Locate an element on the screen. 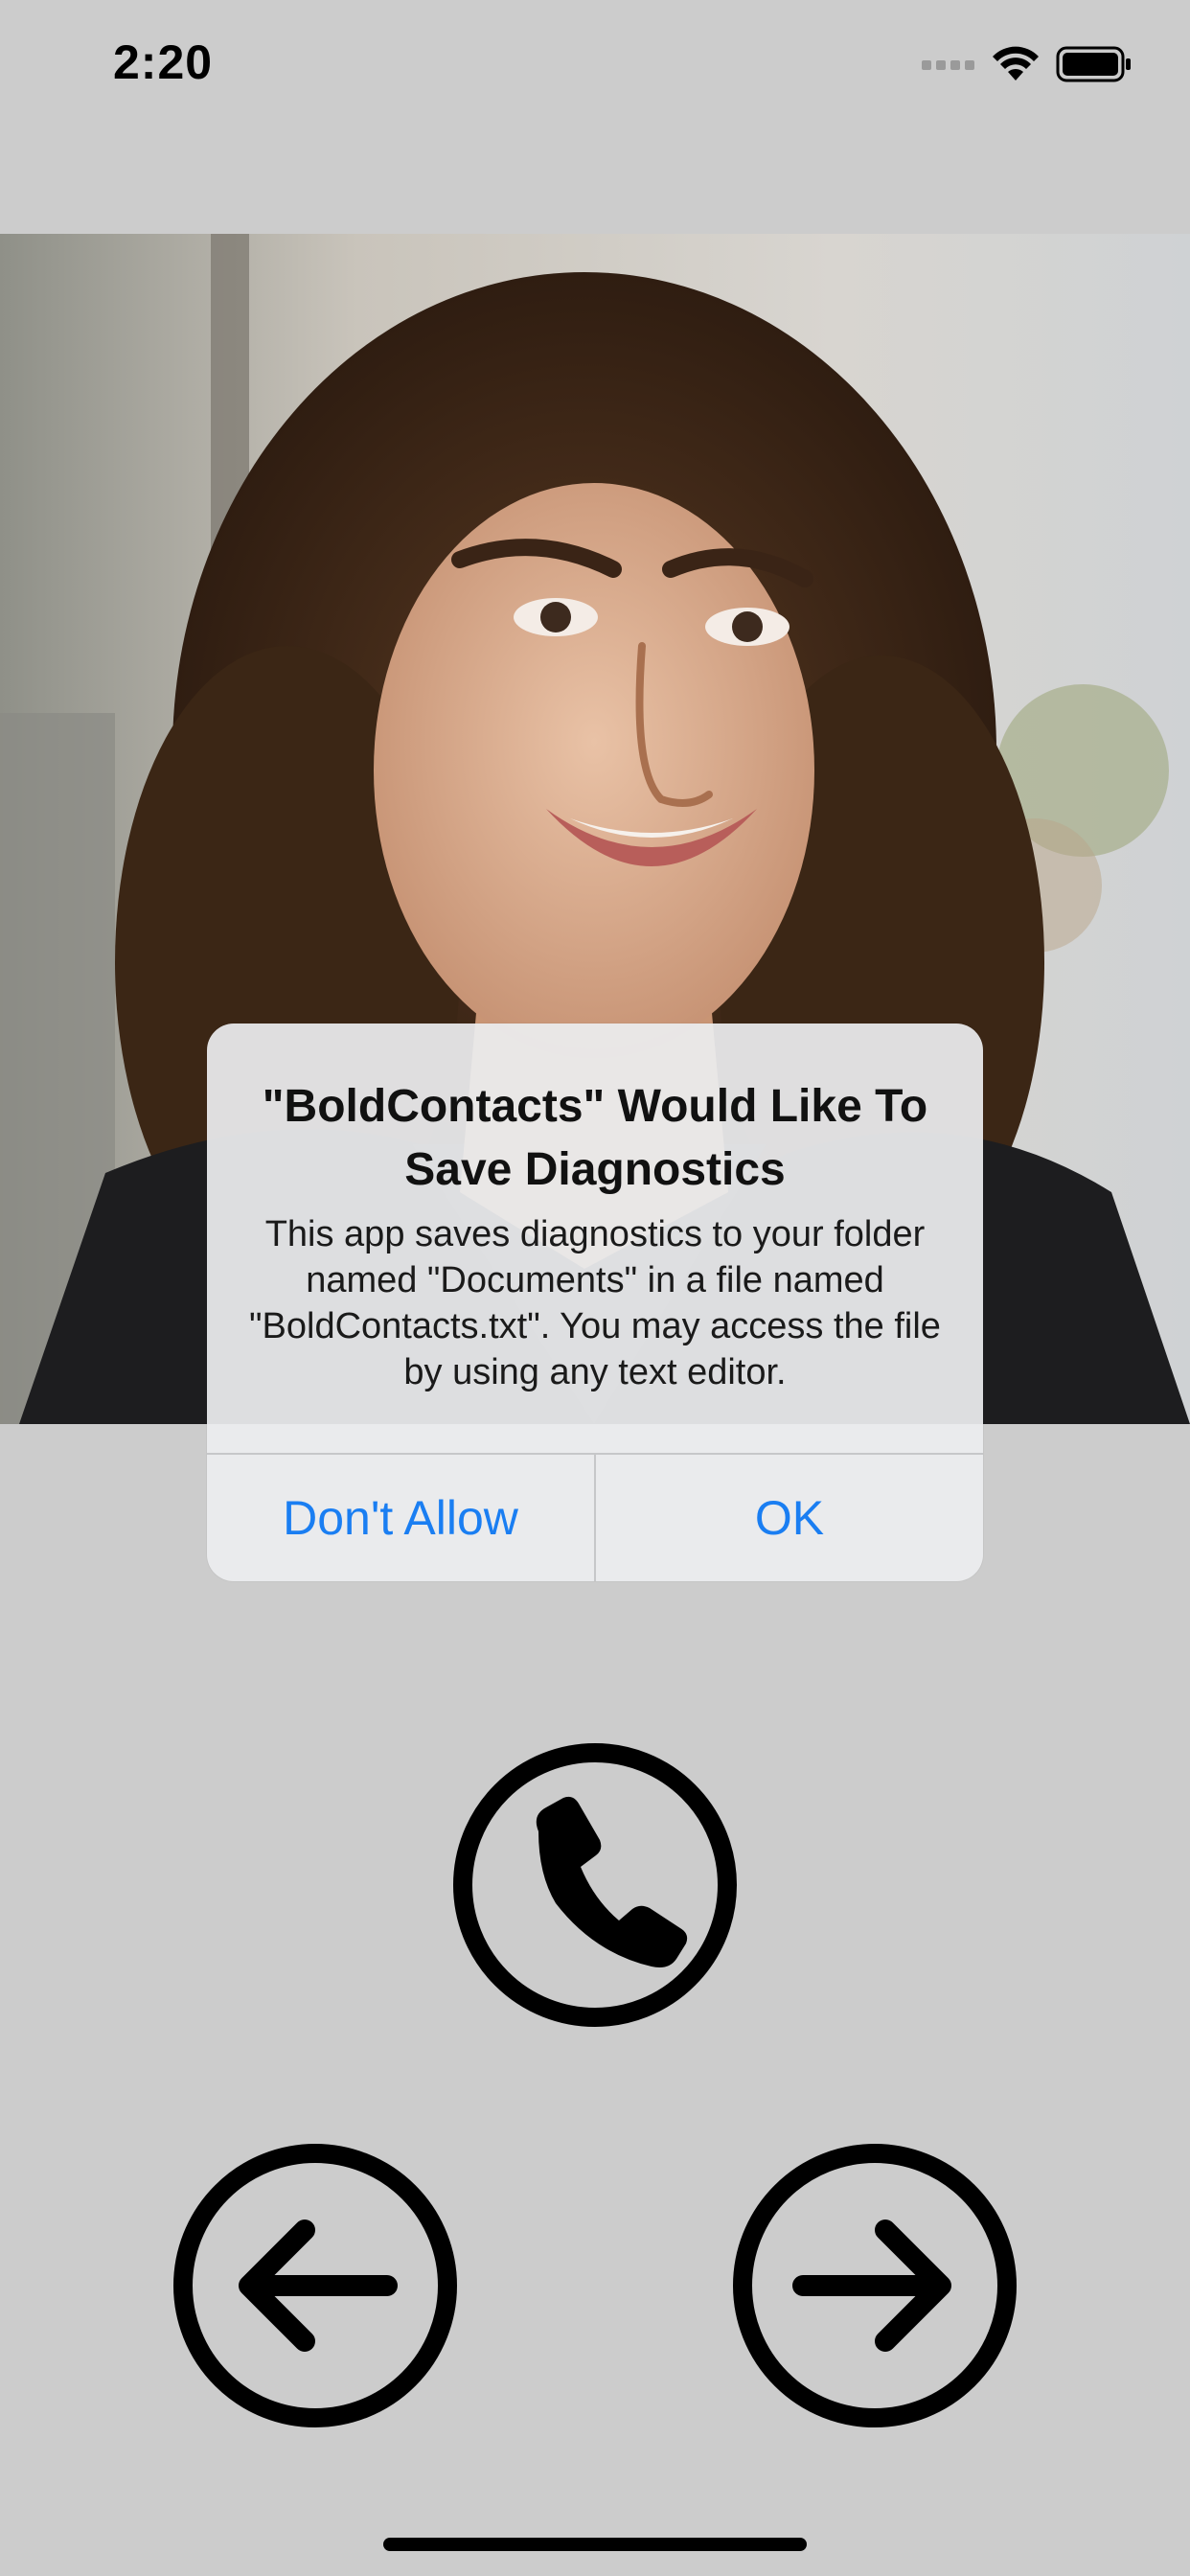 Image resolution: width=1190 pixels, height=2576 pixels. phone-icon is located at coordinates (595, 1885).